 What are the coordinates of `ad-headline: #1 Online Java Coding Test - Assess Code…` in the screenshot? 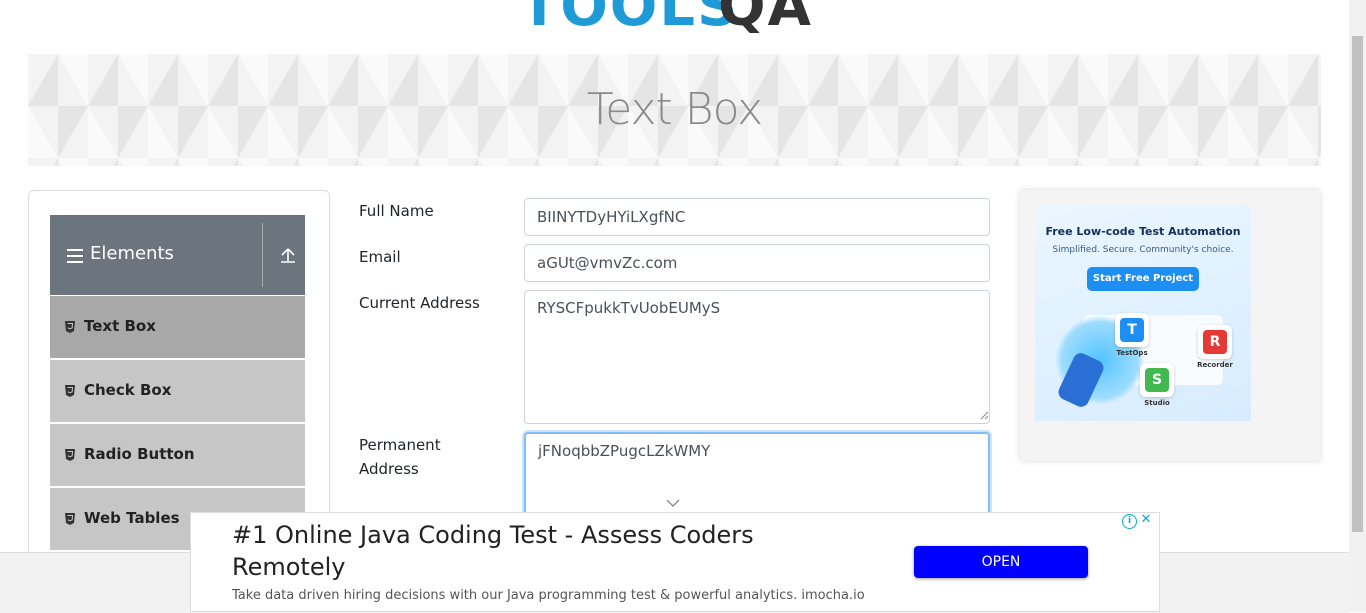 It's located at (542, 551).